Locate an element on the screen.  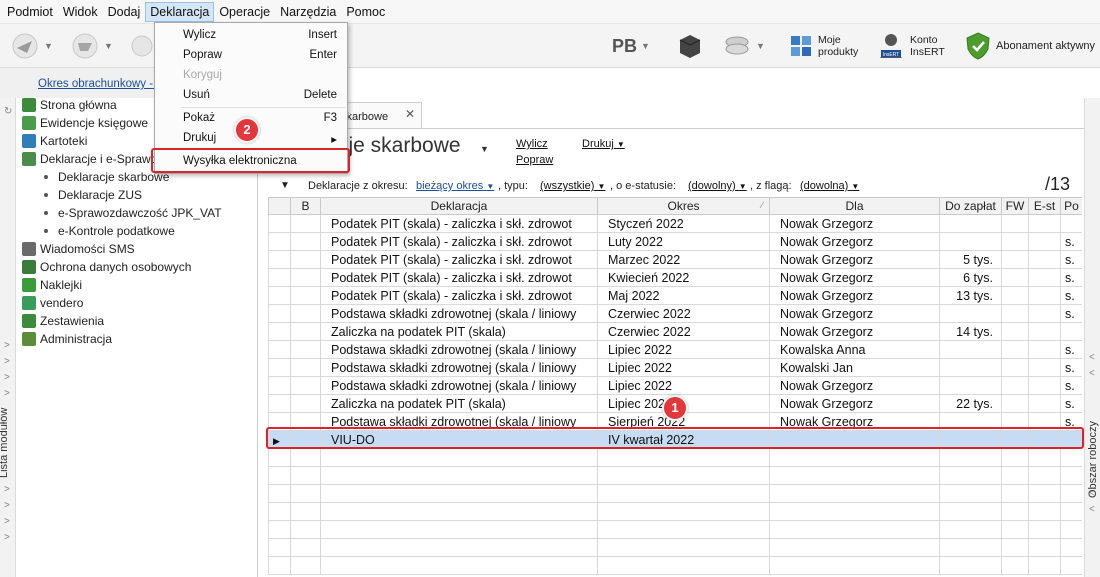
sidebar-item-admin: Administracja is located at coordinates (67, 339).